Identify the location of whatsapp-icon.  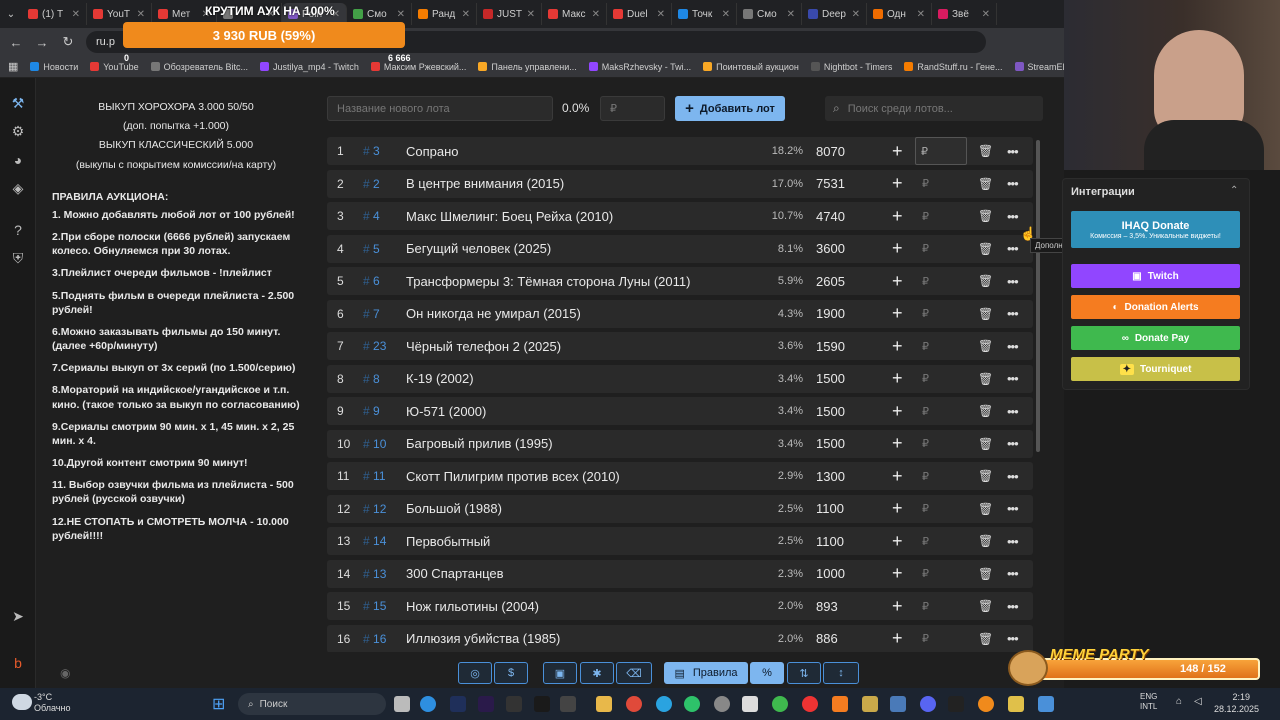
(692, 704).